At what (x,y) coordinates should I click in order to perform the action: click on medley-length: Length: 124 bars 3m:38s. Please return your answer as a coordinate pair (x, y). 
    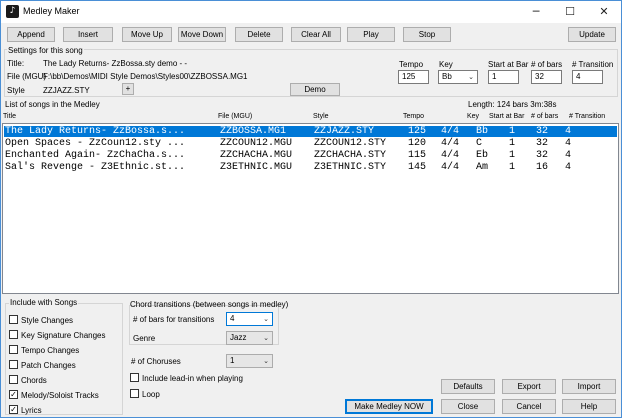
    Looking at the image, I should click on (512, 104).